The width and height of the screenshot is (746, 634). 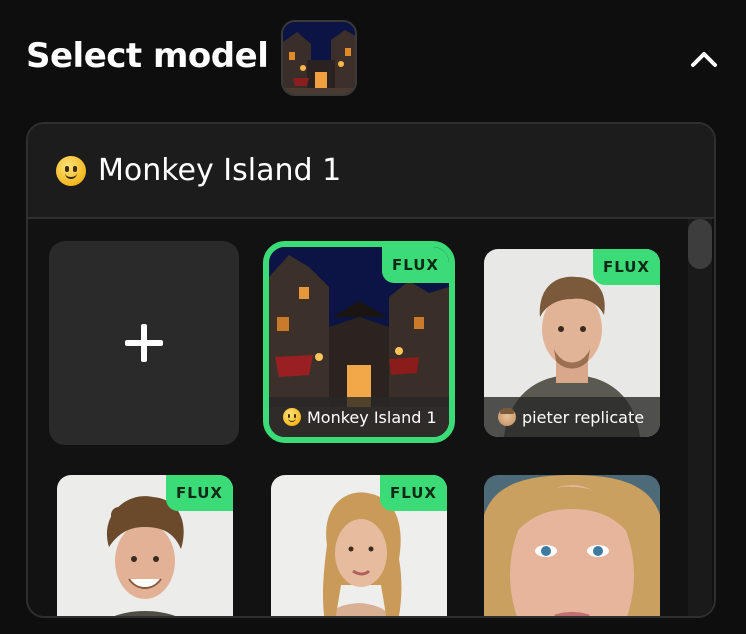 I want to click on selected-model-label: Monkey Island 1, so click(x=220, y=170).